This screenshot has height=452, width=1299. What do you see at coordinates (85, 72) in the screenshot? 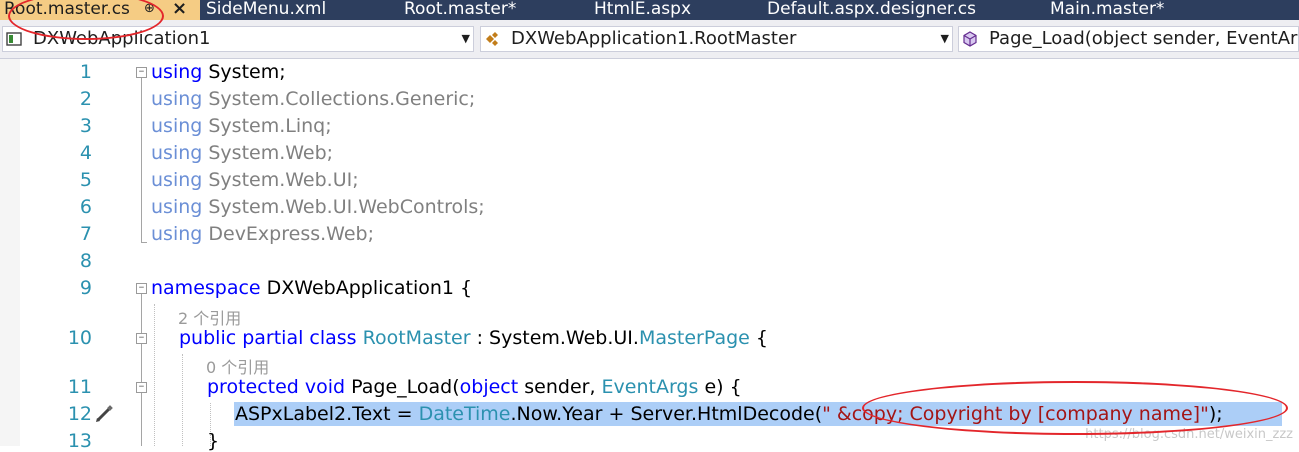
I see `line-number: 1` at bounding box center [85, 72].